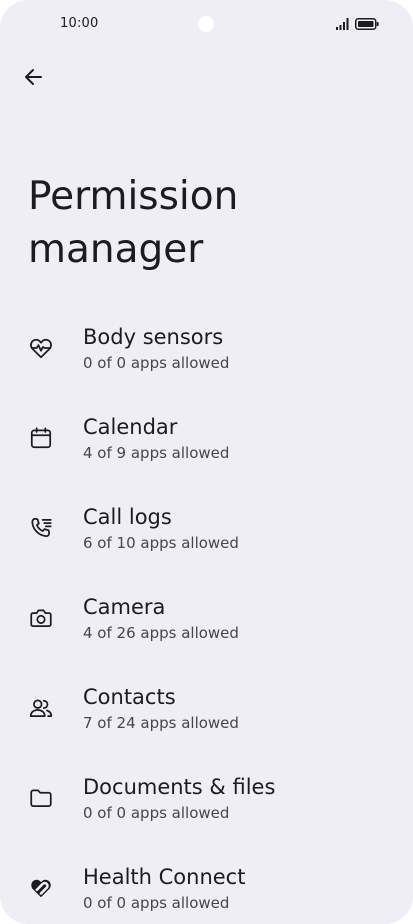 This screenshot has height=924, width=413. What do you see at coordinates (206, 531) in the screenshot?
I see `permission-item-call-logs: Call logs 6 of 10 apps allowed` at bounding box center [206, 531].